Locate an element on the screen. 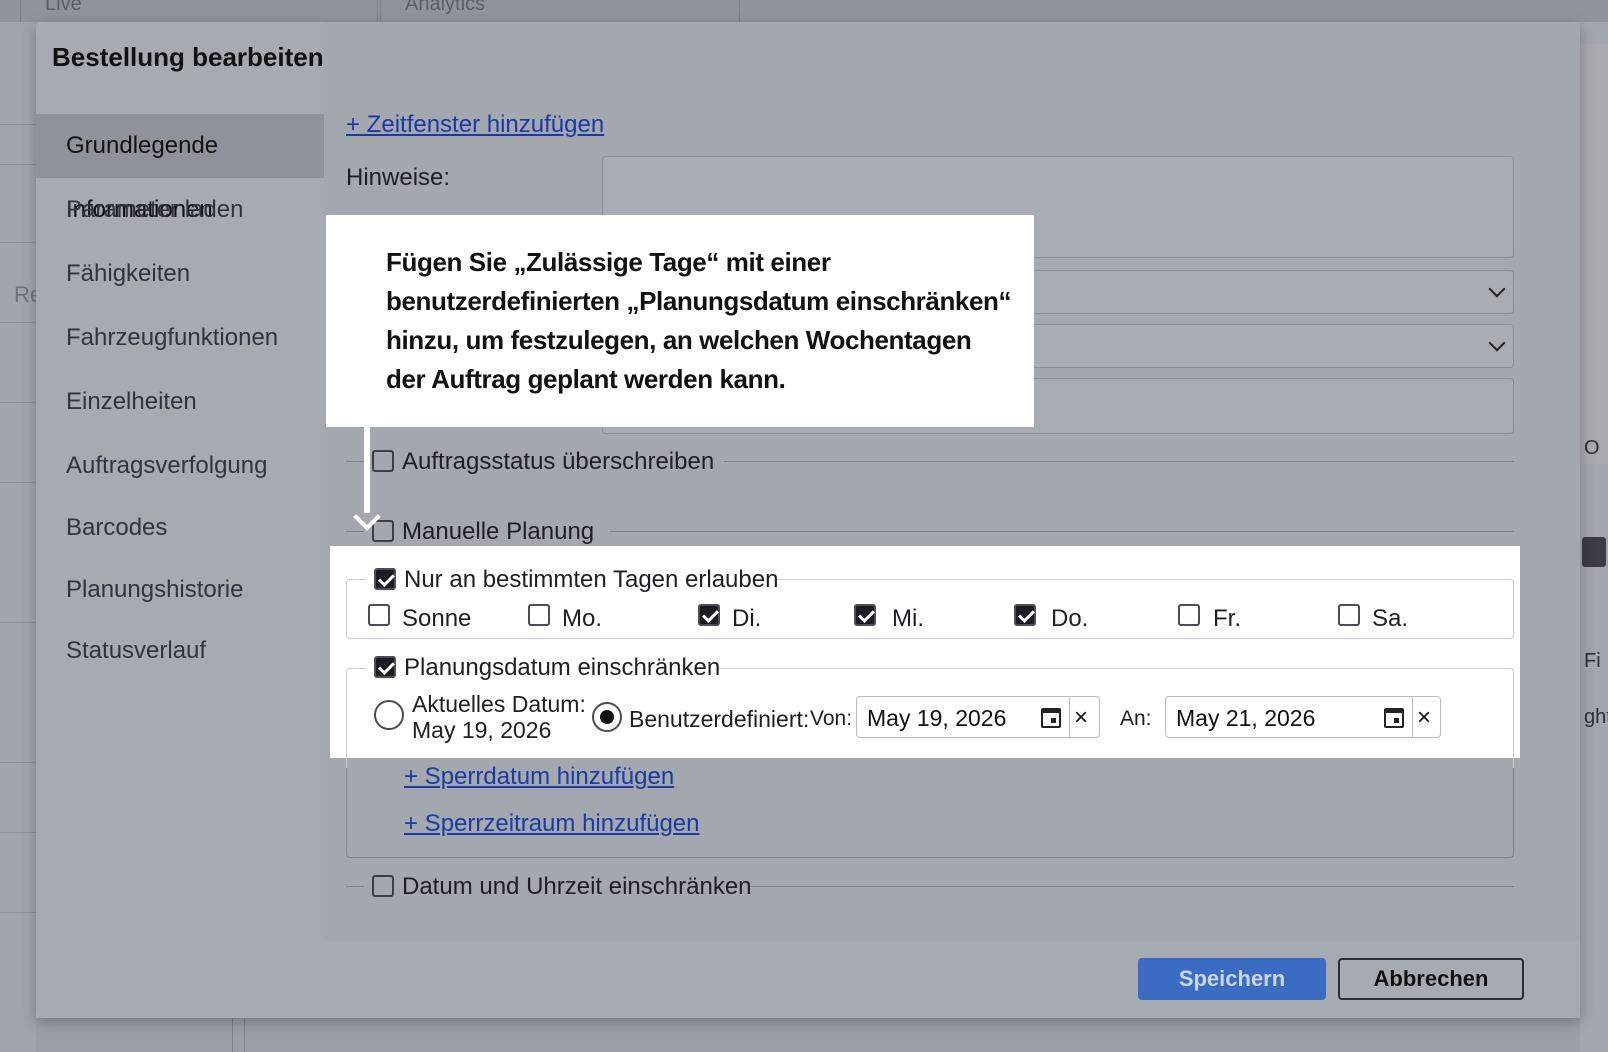 The image size is (1608, 1052). sidebar-item-details: Einzelheiten is located at coordinates (180, 402).